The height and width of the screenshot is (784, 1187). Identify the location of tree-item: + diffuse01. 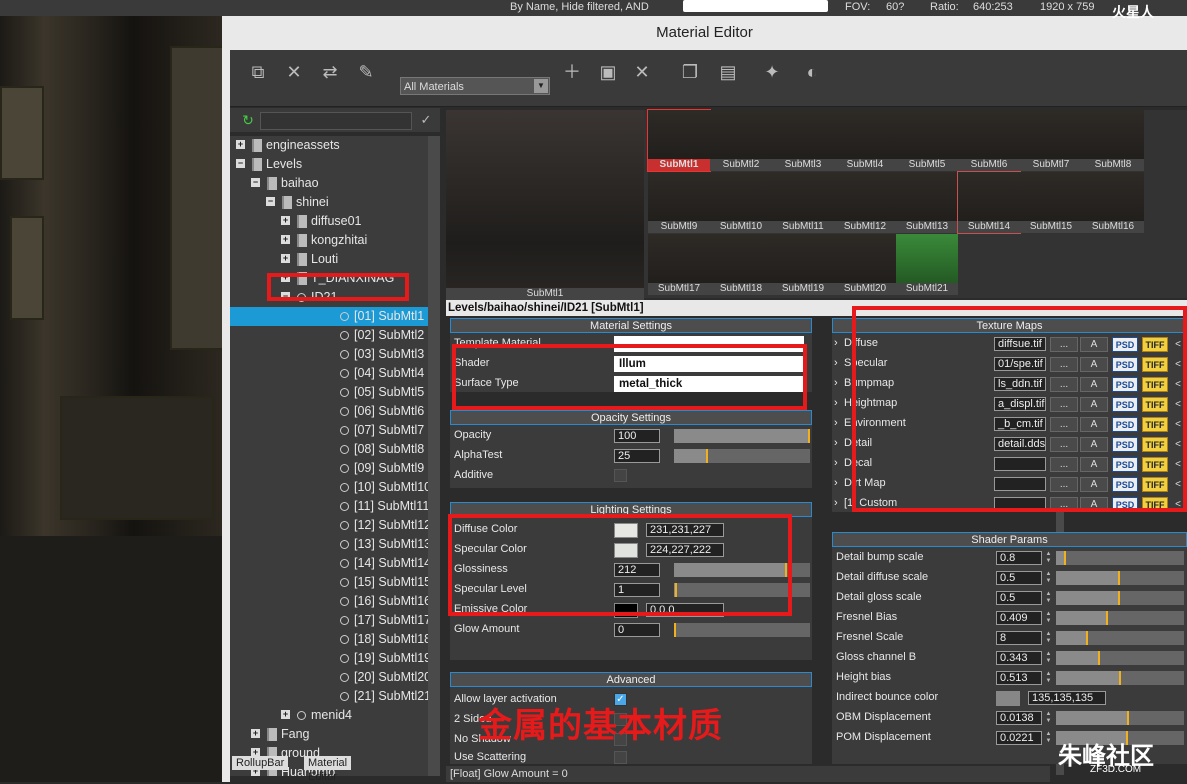
(329, 221).